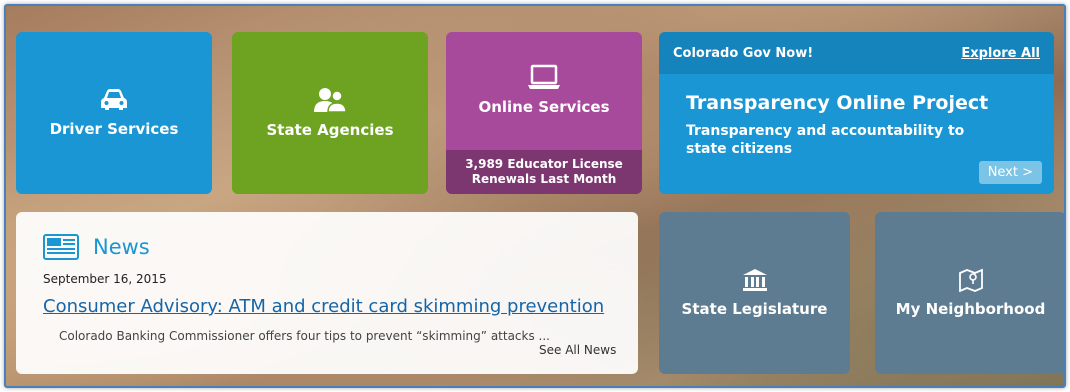 This screenshot has width=1070, height=392. What do you see at coordinates (970, 309) in the screenshot?
I see `my-neighborhood-label: My Neighborhood` at bounding box center [970, 309].